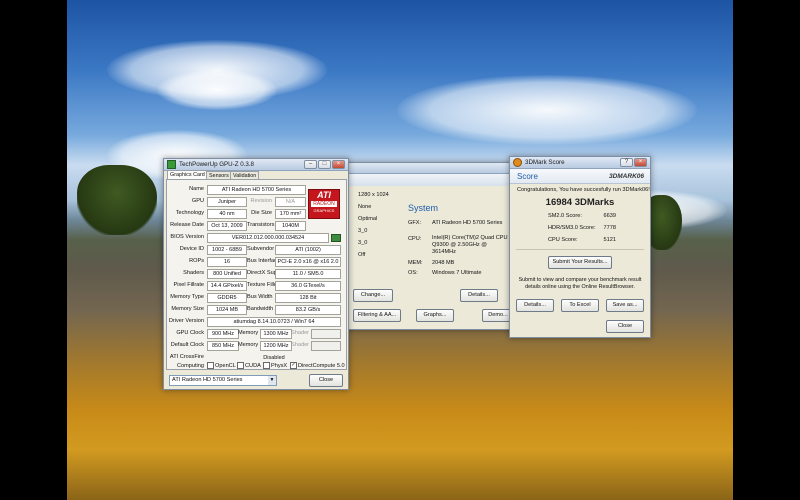 The height and width of the screenshot is (500, 800). What do you see at coordinates (338, 164) in the screenshot?
I see `close-window-button: ×` at bounding box center [338, 164].